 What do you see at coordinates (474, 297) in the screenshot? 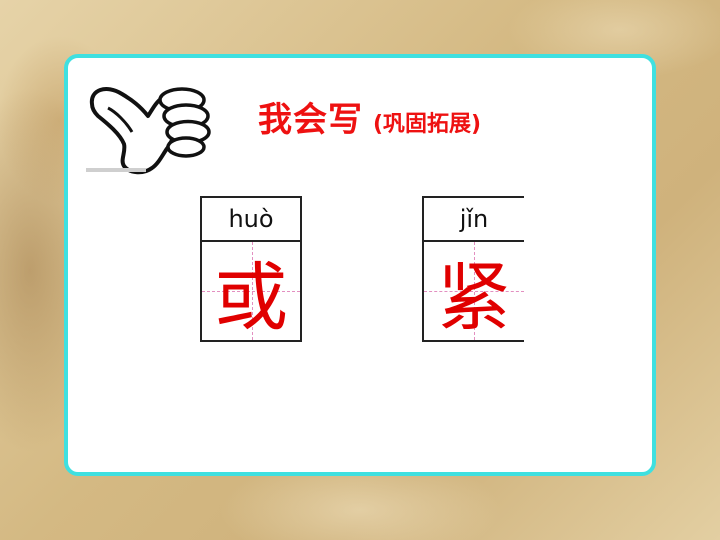
I see `hanzi-character: 紧` at bounding box center [474, 297].